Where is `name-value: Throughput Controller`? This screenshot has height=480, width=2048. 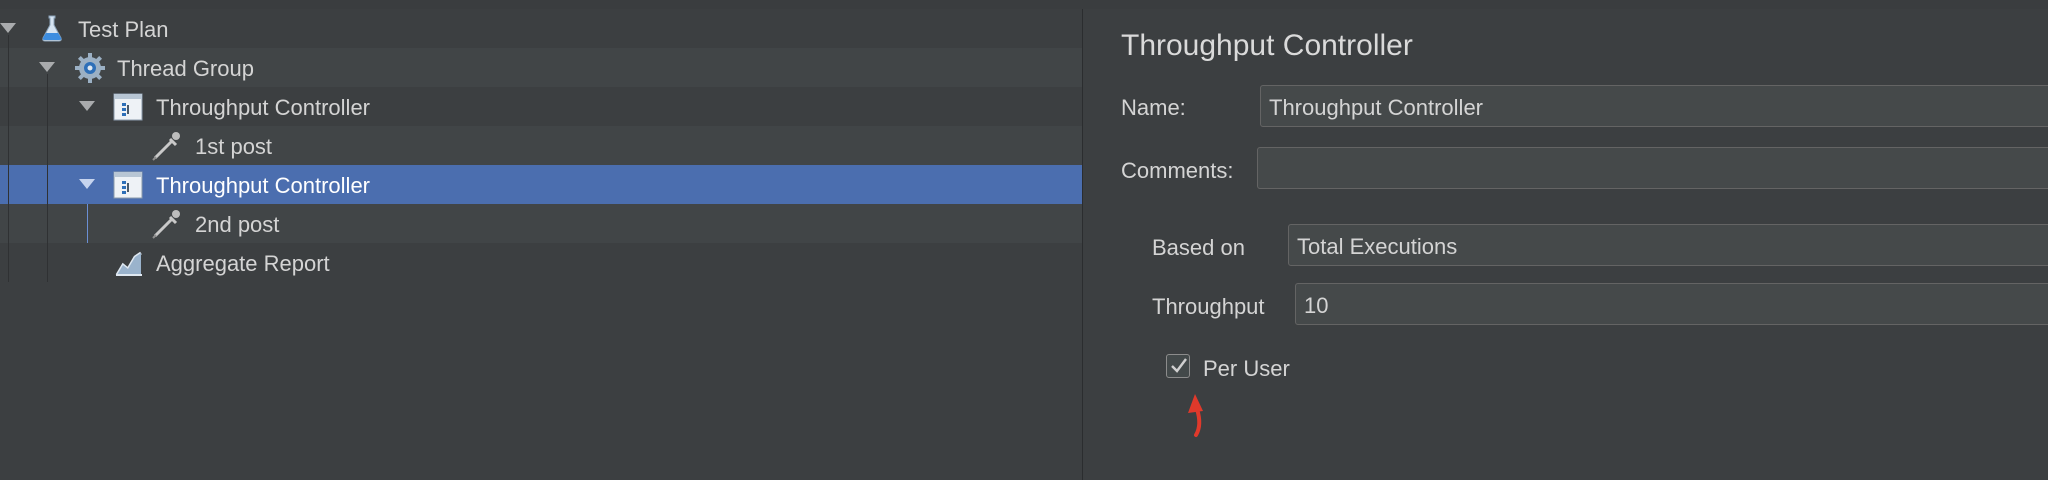
name-value: Throughput Controller is located at coordinates (1376, 107).